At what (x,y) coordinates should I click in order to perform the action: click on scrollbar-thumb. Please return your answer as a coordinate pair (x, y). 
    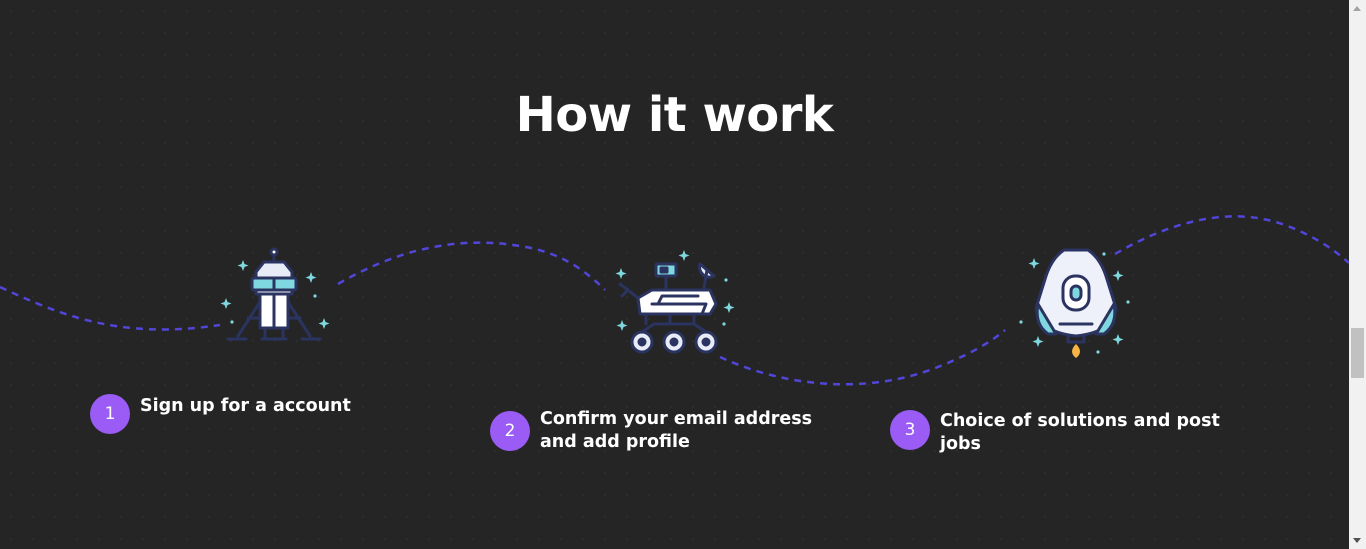
    Looking at the image, I should click on (1357, 353).